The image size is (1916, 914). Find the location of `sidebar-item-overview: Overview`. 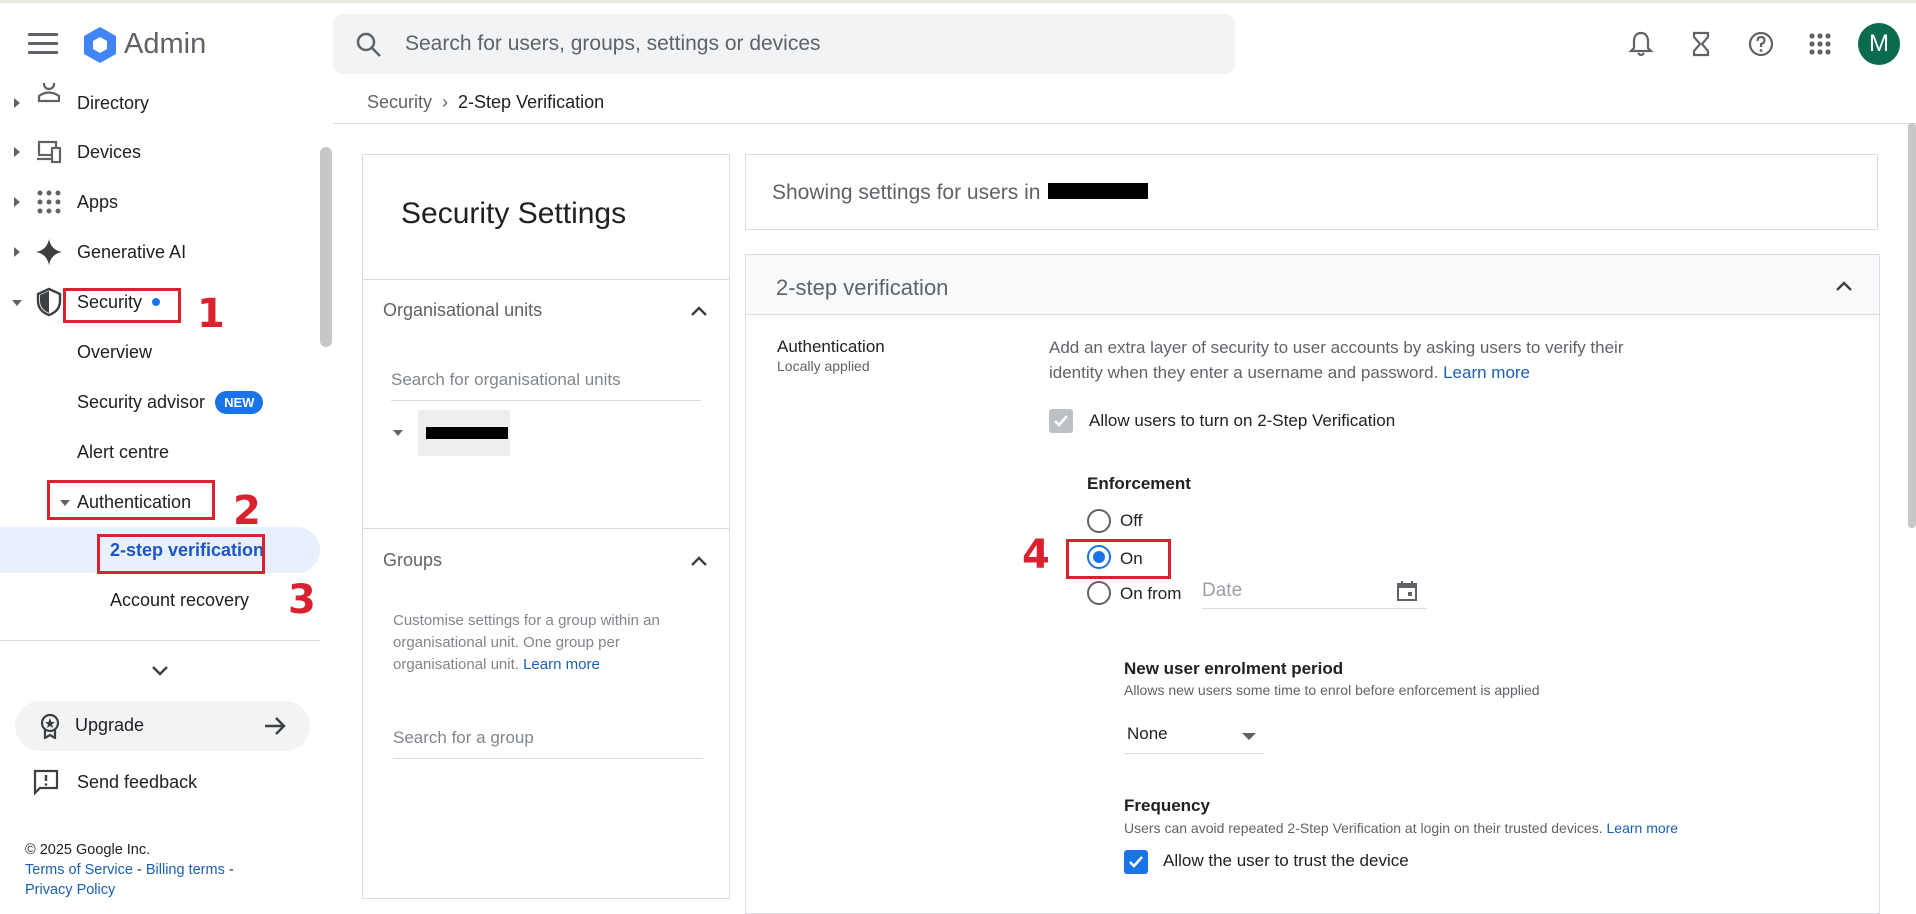

sidebar-item-overview: Overview is located at coordinates (114, 352).